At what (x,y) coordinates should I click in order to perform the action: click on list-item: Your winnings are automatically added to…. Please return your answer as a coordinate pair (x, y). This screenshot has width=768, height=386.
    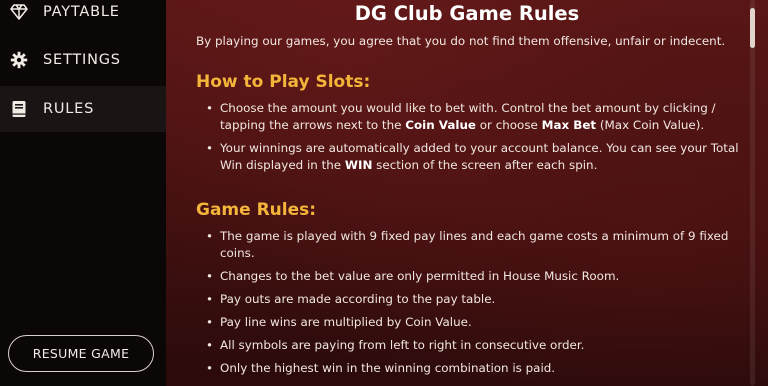
    Looking at the image, I should click on (472, 157).